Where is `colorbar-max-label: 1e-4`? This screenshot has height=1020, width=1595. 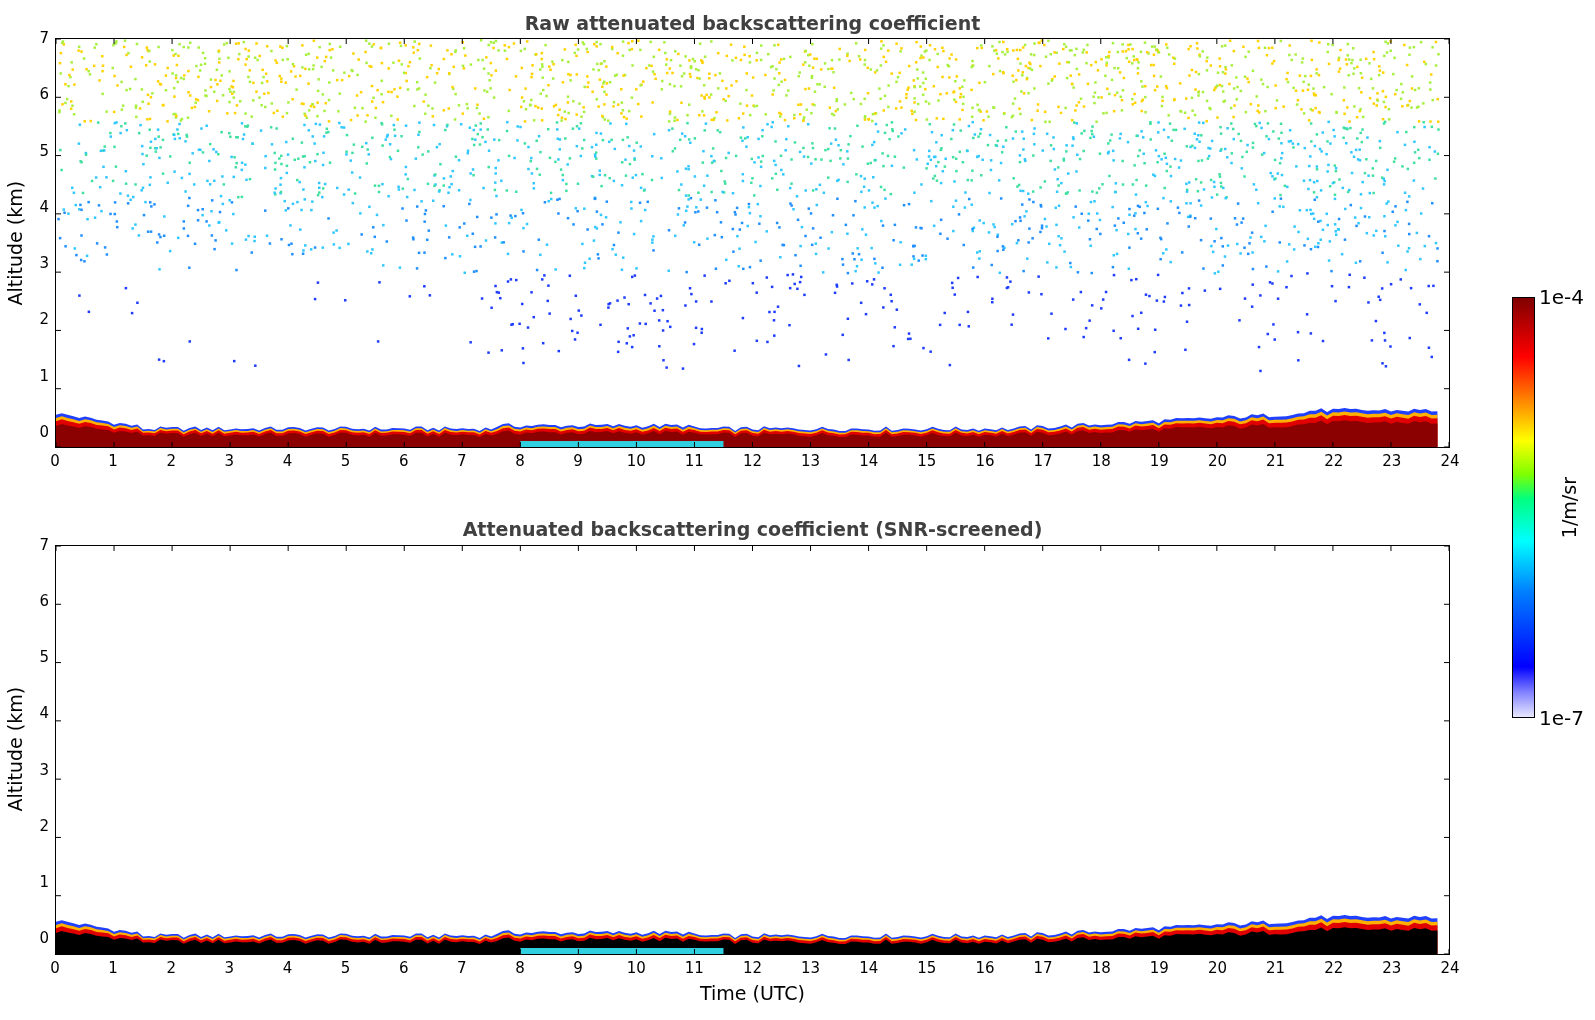
colorbar-max-label: 1e-4 is located at coordinates (1561, 297).